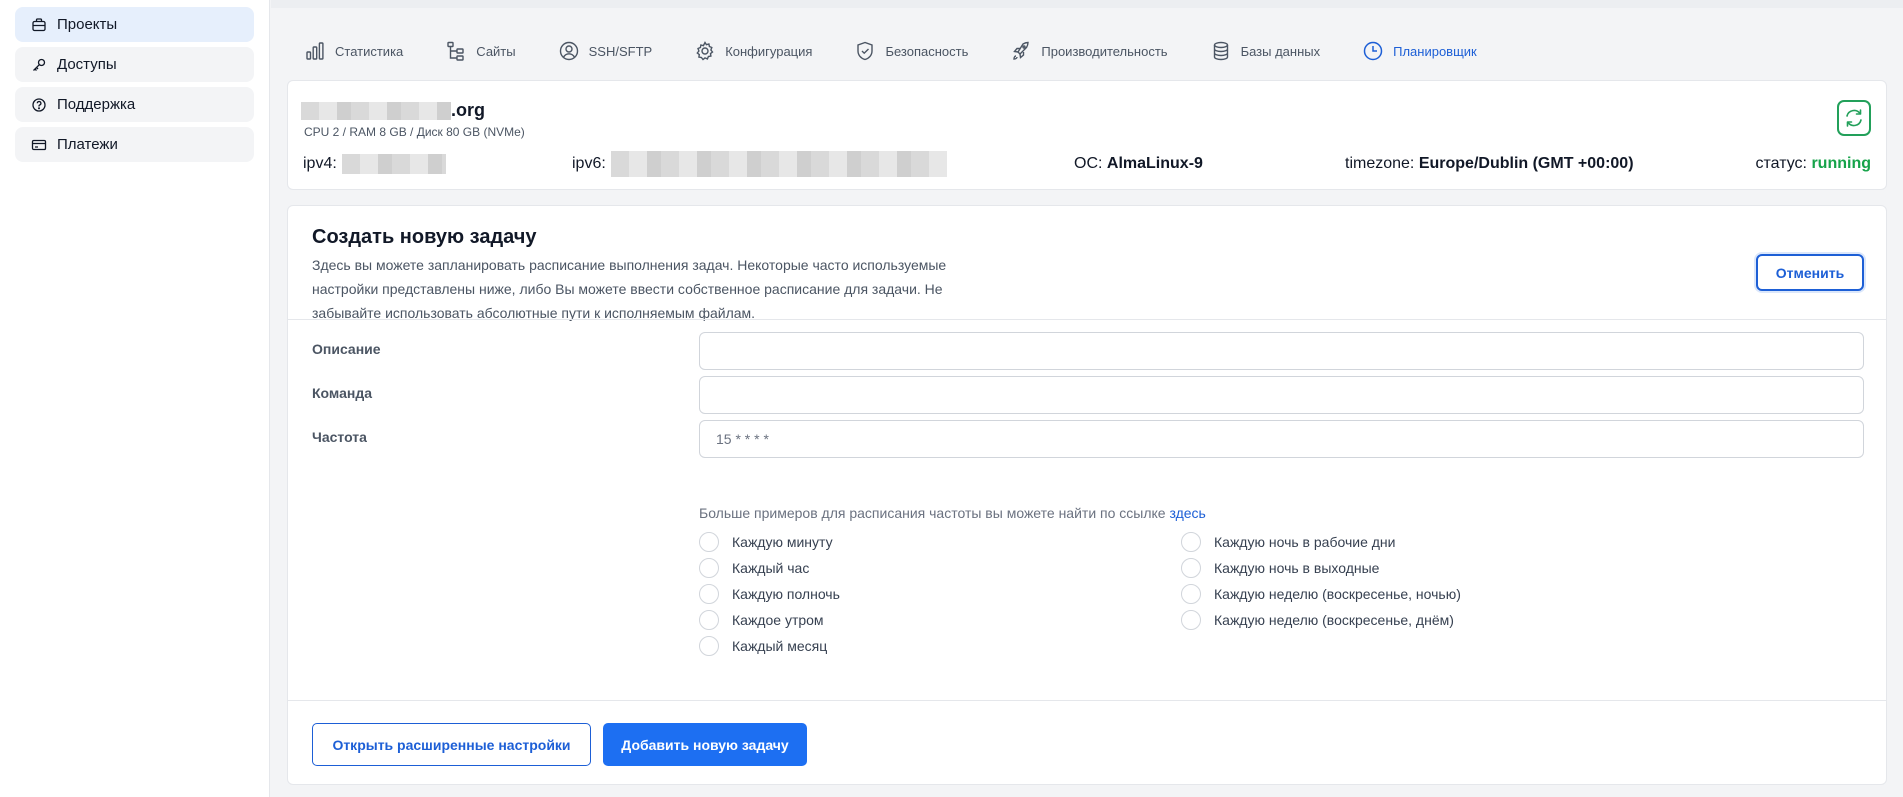 The width and height of the screenshot is (1903, 797). What do you see at coordinates (778, 620) in the screenshot?
I see `preset-label: Каждое утром` at bounding box center [778, 620].